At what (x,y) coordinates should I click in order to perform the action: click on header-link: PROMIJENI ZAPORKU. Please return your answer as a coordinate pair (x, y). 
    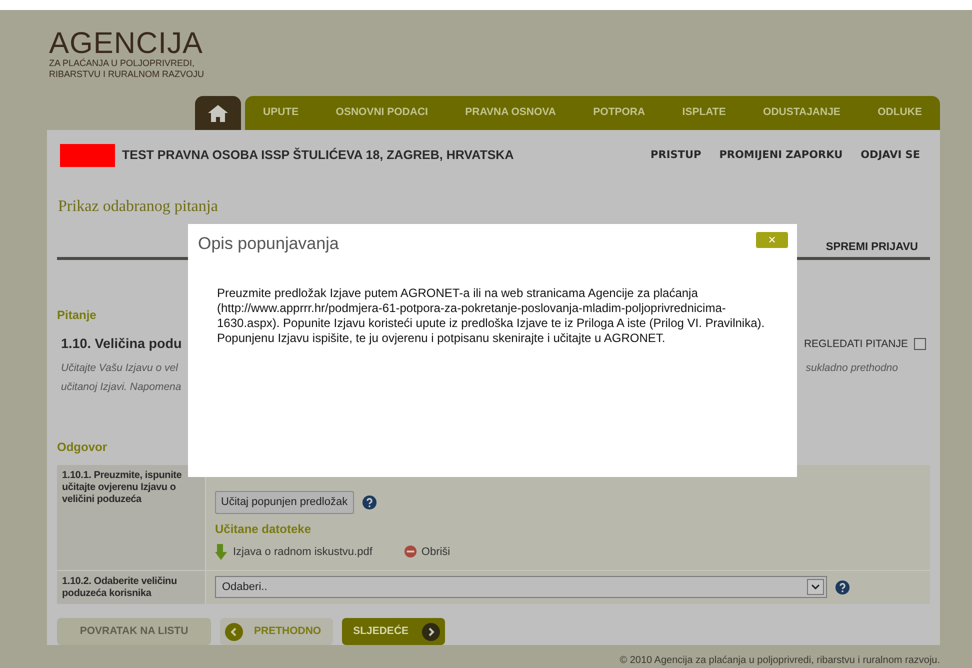
    Looking at the image, I should click on (781, 156).